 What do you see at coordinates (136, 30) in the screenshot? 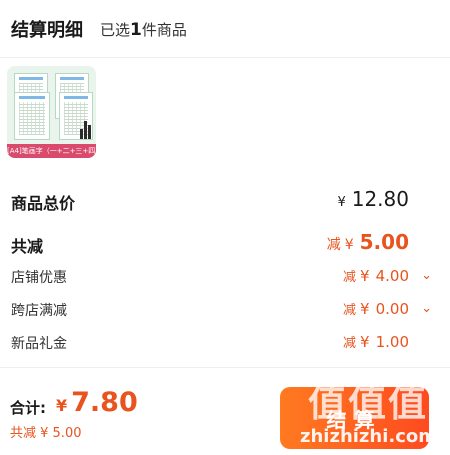
I see `selected-count-number: 1` at bounding box center [136, 30].